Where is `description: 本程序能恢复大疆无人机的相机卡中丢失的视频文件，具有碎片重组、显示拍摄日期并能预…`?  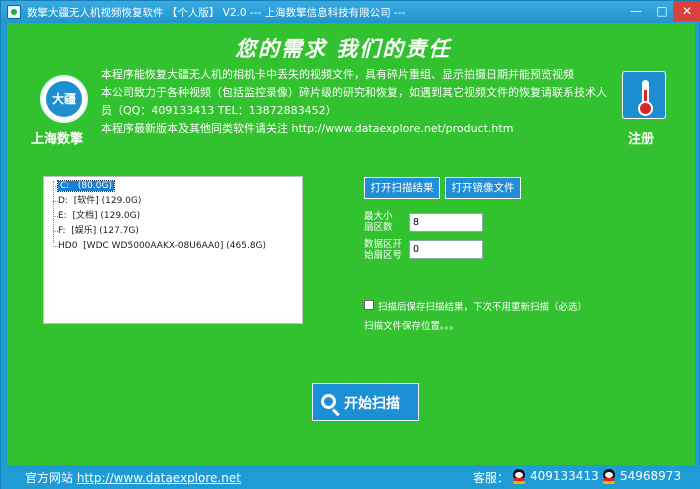 description: 本程序能恢复大疆无人机的相机卡中丢失的视频文件，具有碎片重组、显示拍摄日期并能预… is located at coordinates (356, 102).